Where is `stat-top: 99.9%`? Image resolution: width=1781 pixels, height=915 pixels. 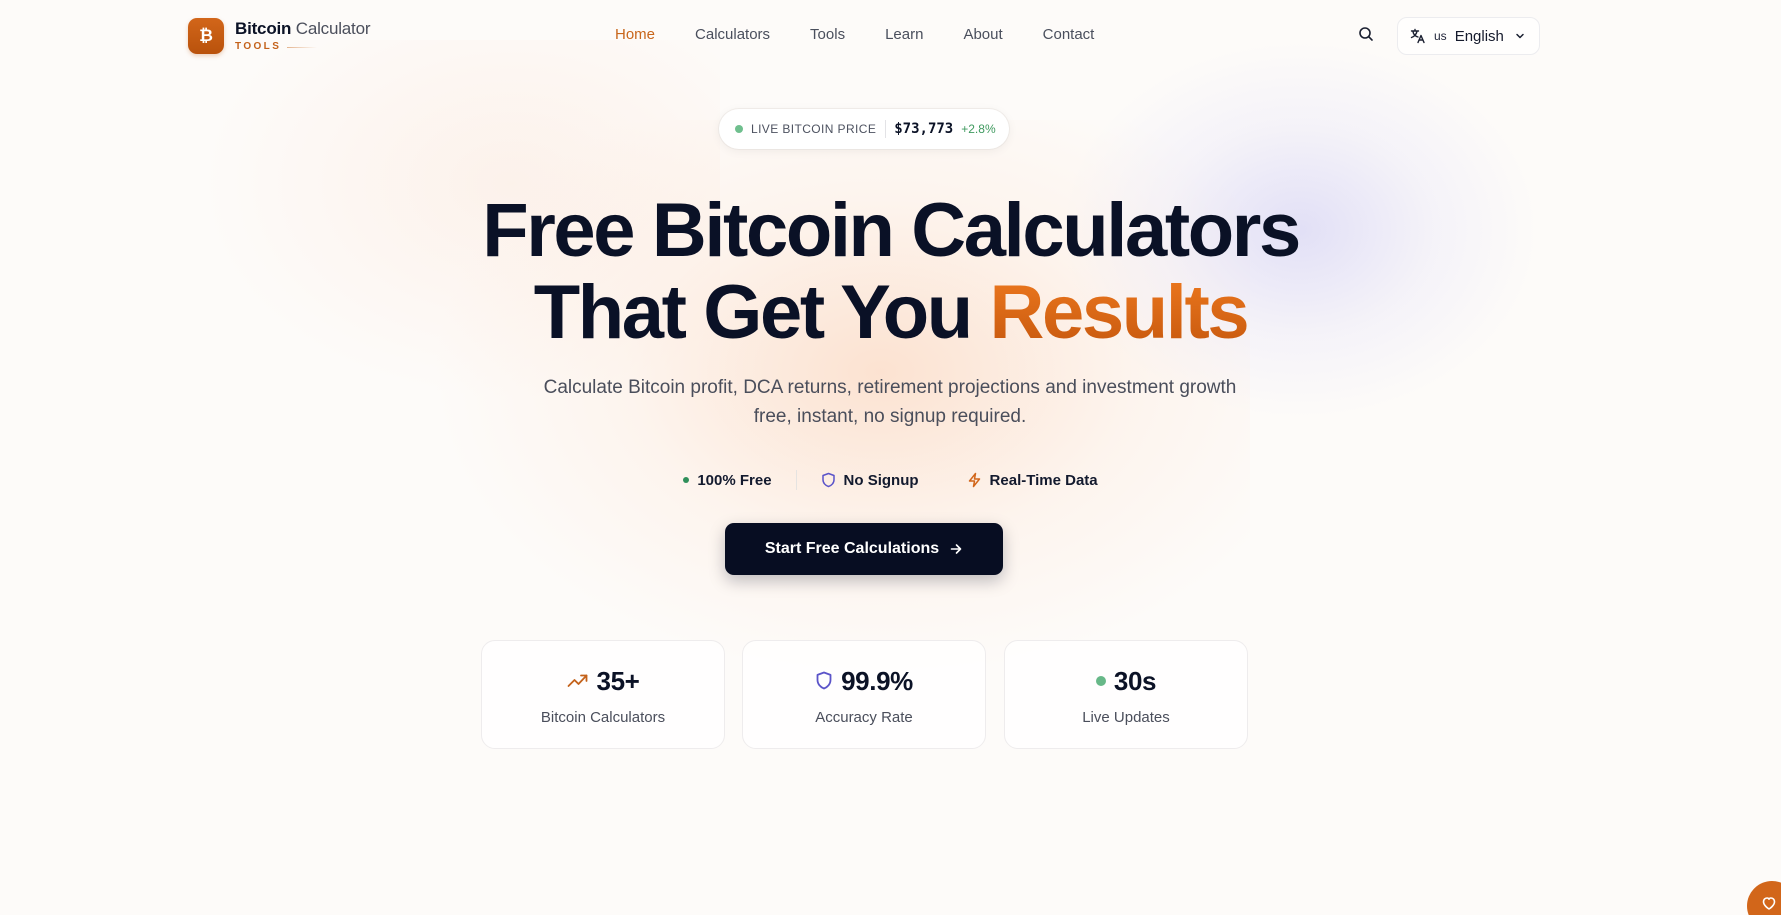 stat-top: 99.9% is located at coordinates (864, 681).